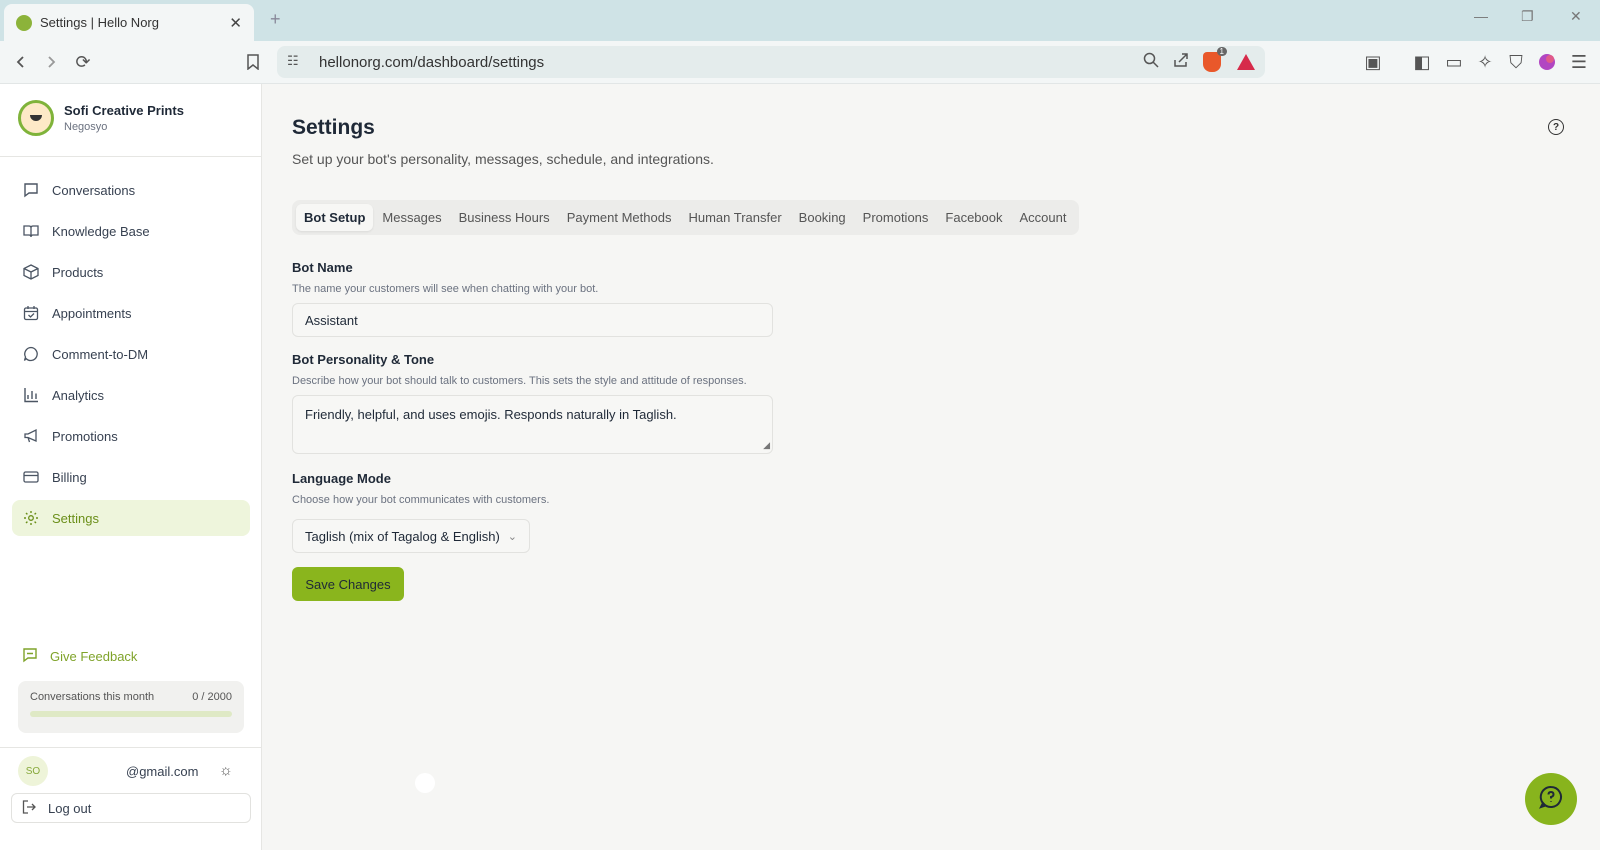  I want to click on tab-payment-methods: Payment Methods, so click(619, 217).